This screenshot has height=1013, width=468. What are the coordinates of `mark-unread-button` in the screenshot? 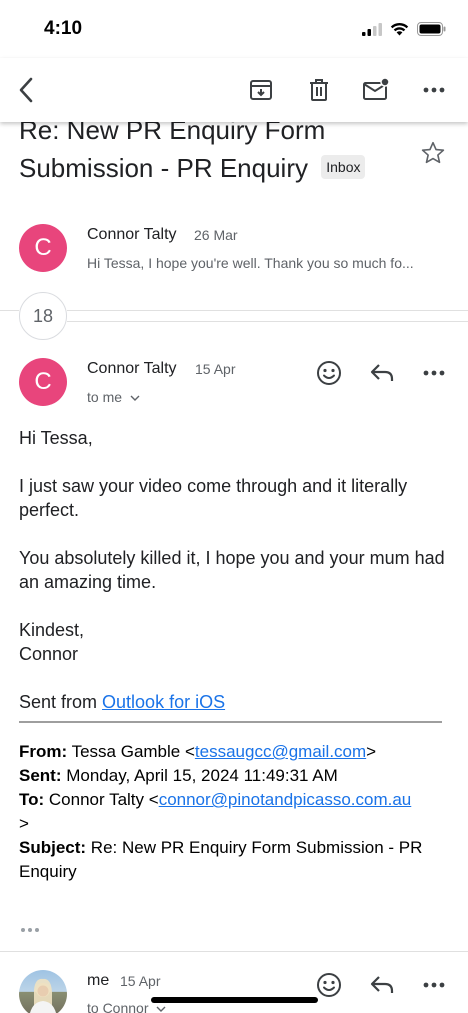 It's located at (376, 90).